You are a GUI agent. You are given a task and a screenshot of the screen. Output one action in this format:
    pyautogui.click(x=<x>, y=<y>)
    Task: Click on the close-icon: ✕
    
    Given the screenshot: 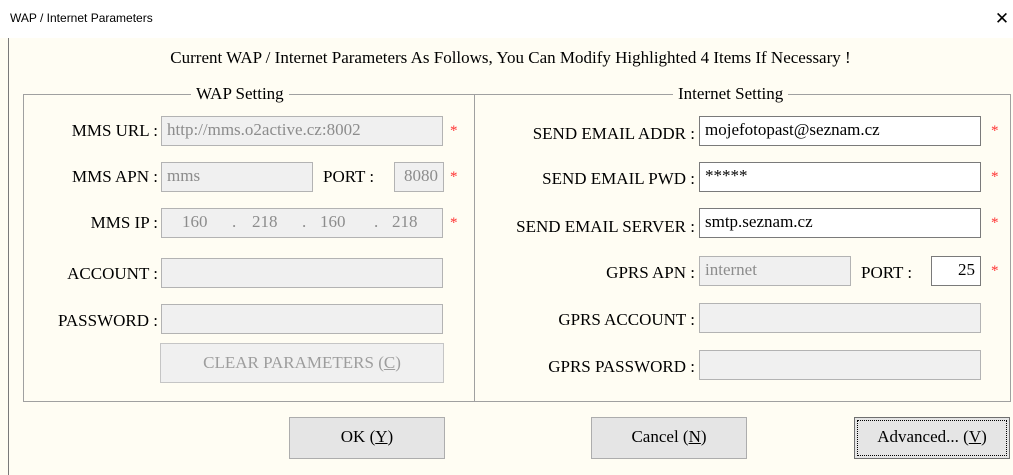 What is the action you would take?
    pyautogui.click(x=1002, y=19)
    